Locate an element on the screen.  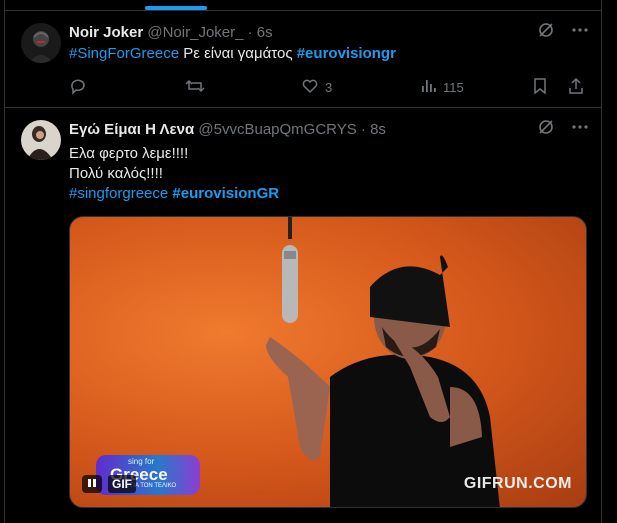
views-icon is located at coordinates (428, 87).